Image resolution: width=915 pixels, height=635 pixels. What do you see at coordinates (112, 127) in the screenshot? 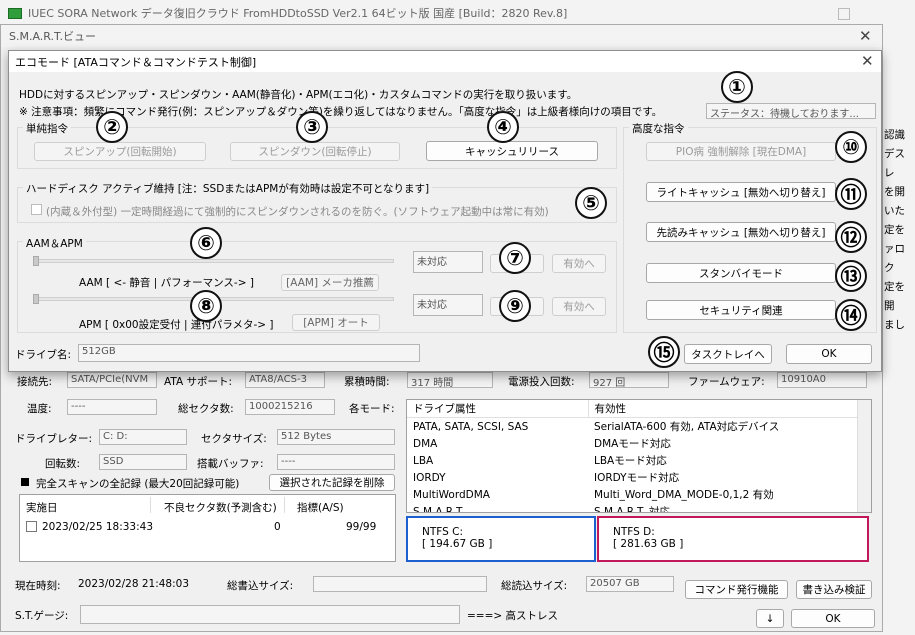
I see `marker-2: ②` at bounding box center [112, 127].